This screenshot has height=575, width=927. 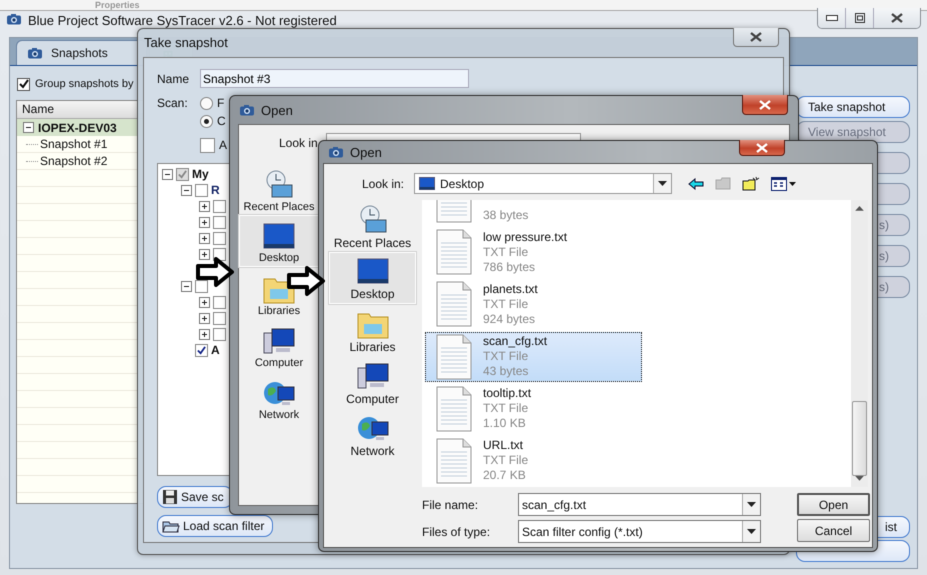 I want to click on file-size: 786 bytes, so click(x=509, y=267).